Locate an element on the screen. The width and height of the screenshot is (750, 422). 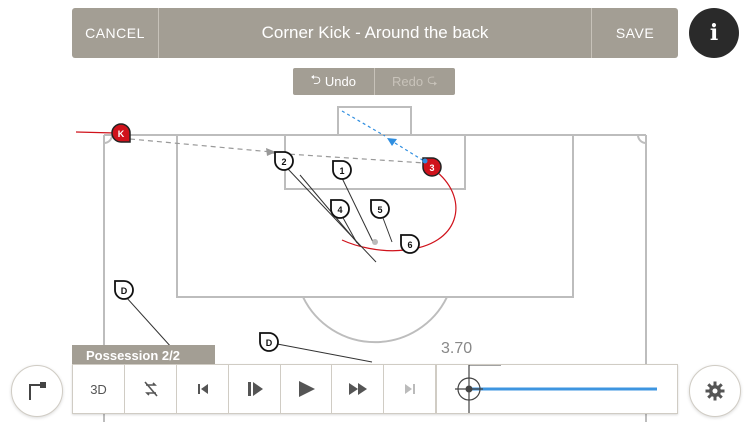
attacker-marker-3: 3 is located at coordinates (432, 167).